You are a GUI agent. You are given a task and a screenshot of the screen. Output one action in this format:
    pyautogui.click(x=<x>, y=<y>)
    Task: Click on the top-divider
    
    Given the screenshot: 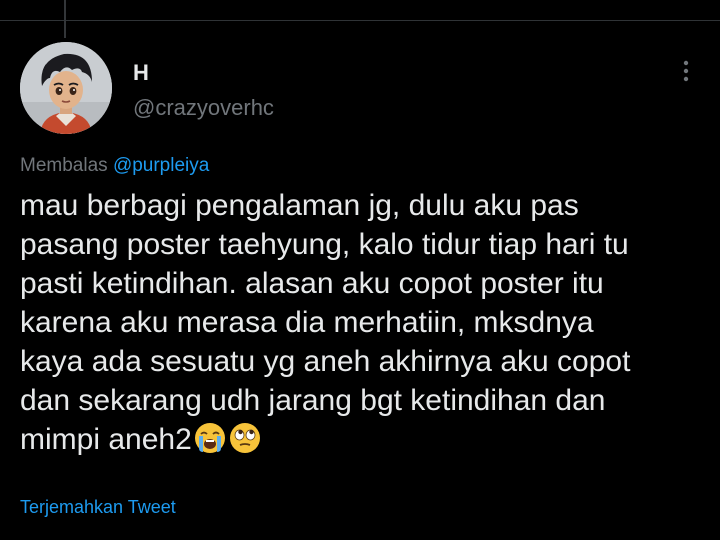 What is the action you would take?
    pyautogui.click(x=360, y=20)
    